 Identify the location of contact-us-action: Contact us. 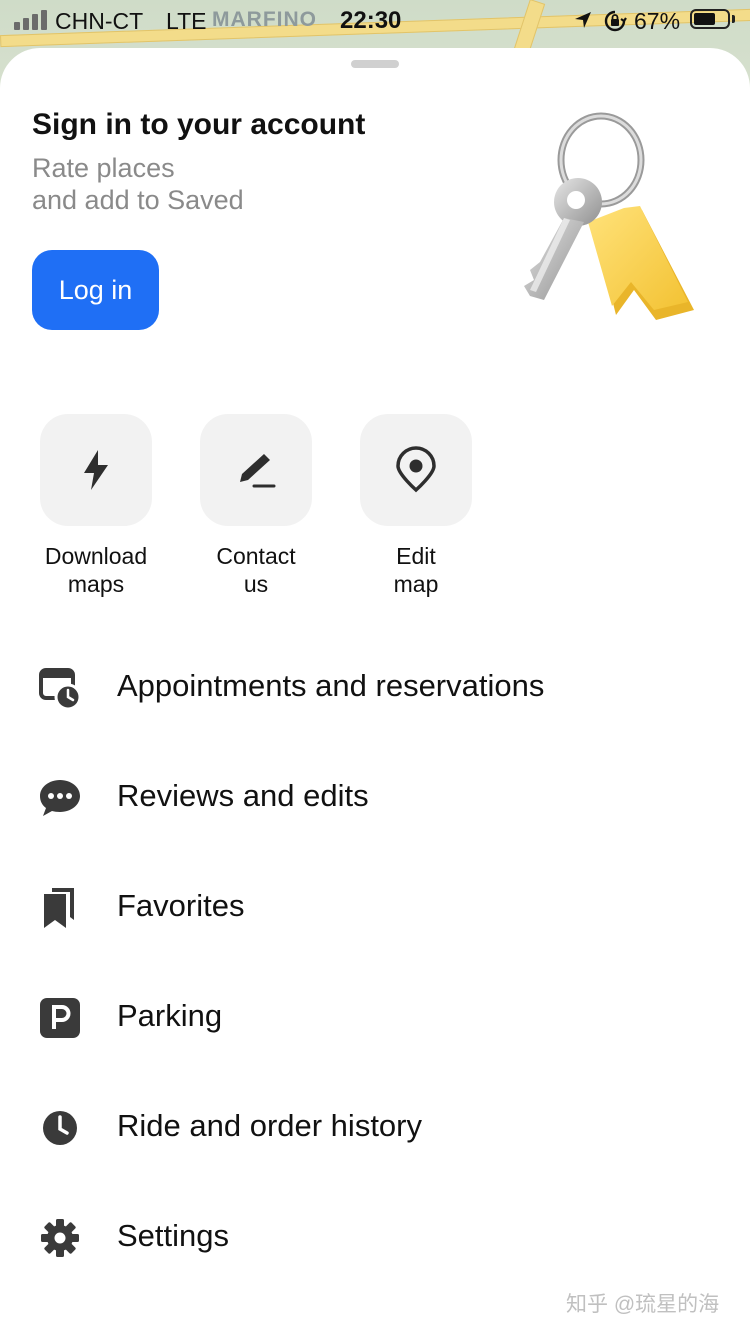
(256, 506).